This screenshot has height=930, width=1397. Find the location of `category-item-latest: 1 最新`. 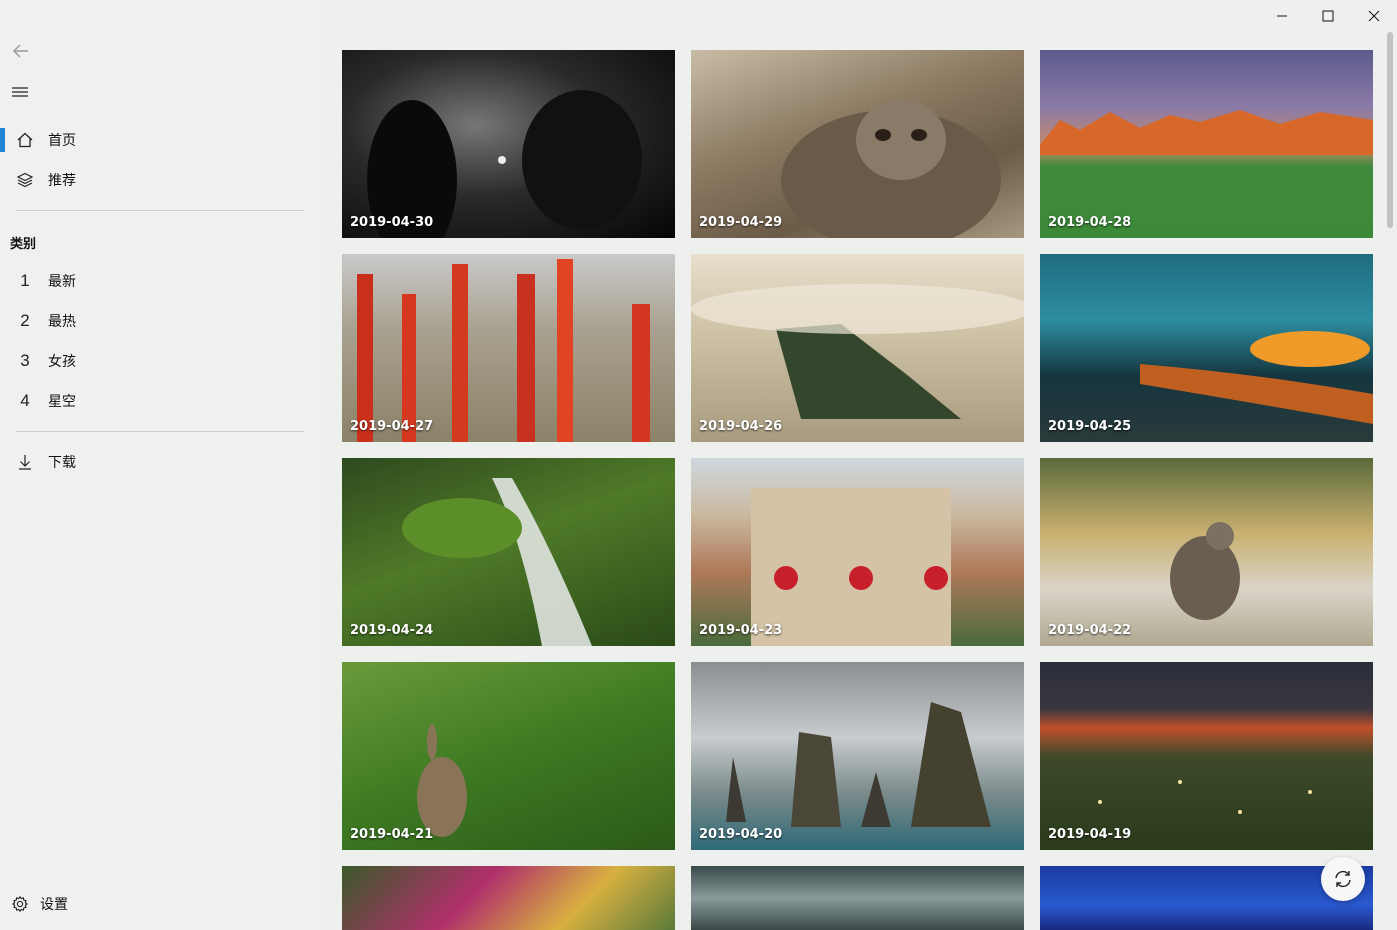

category-item-latest: 1 最新 is located at coordinates (160, 281).